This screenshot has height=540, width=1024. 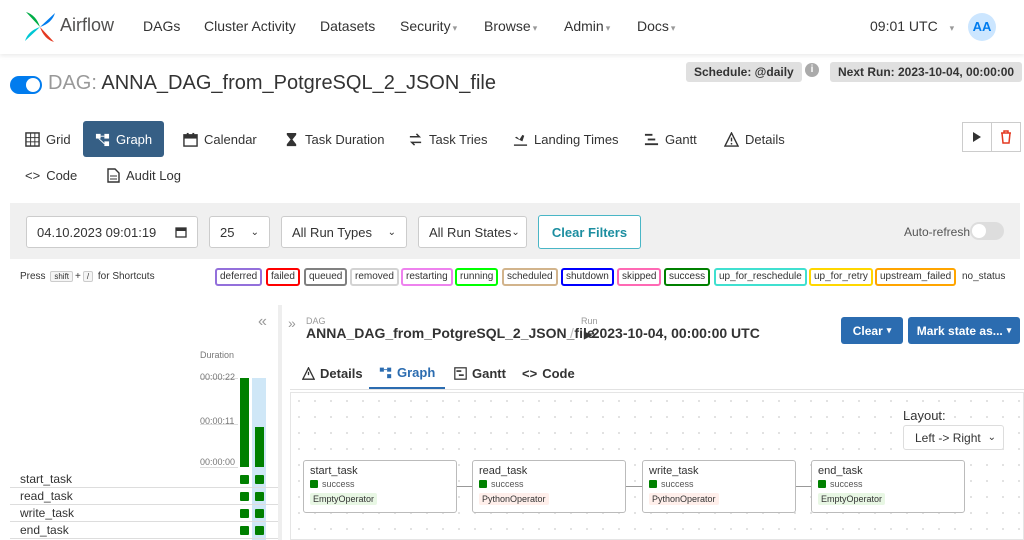 I want to click on task-row: write_task, so click(x=144, y=513).